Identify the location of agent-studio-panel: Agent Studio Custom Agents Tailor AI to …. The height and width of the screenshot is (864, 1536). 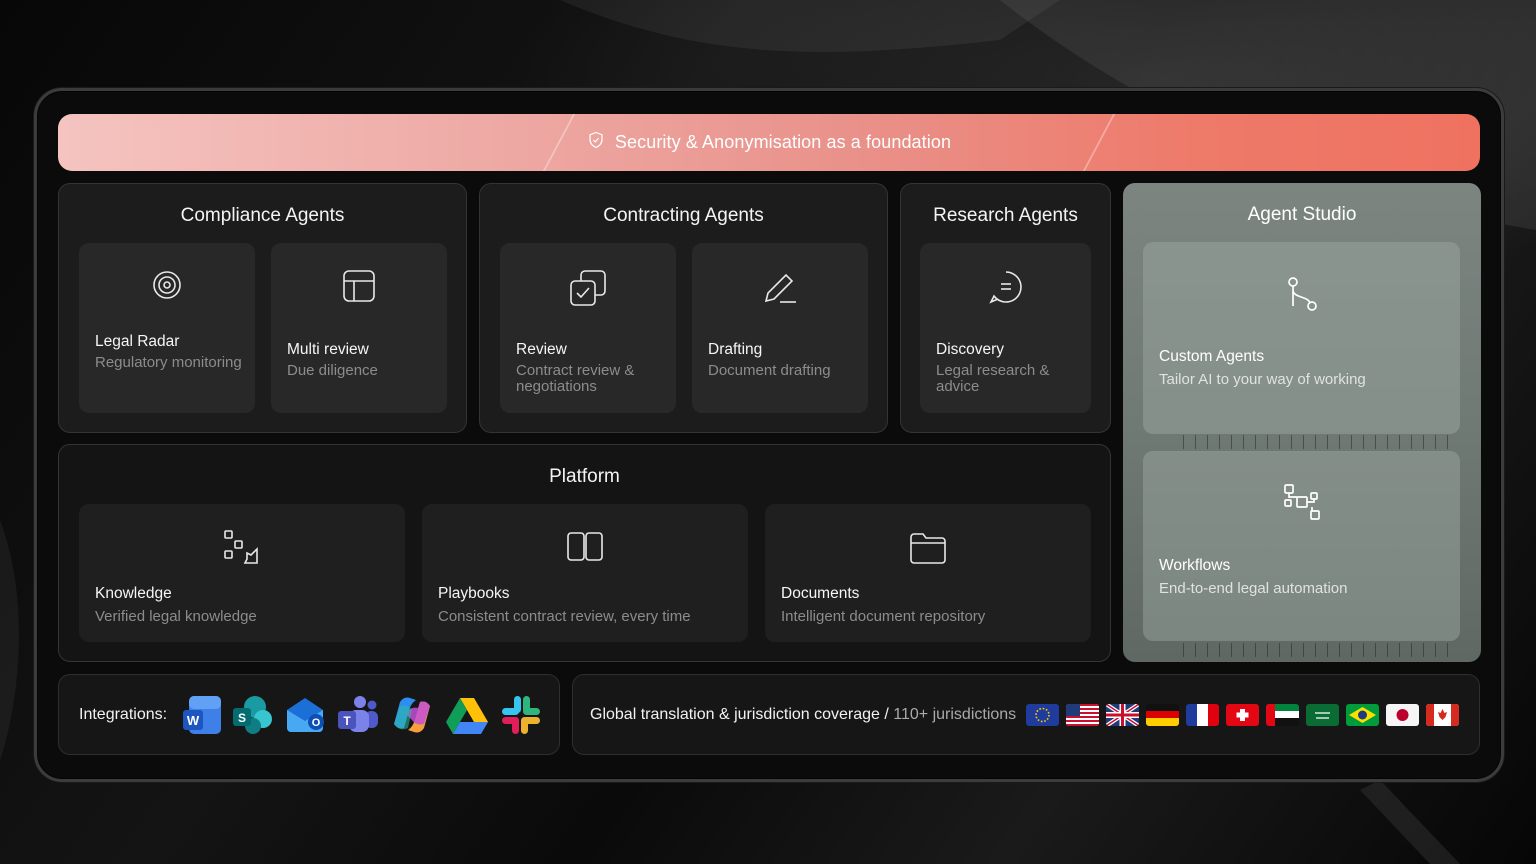
(1302, 422).